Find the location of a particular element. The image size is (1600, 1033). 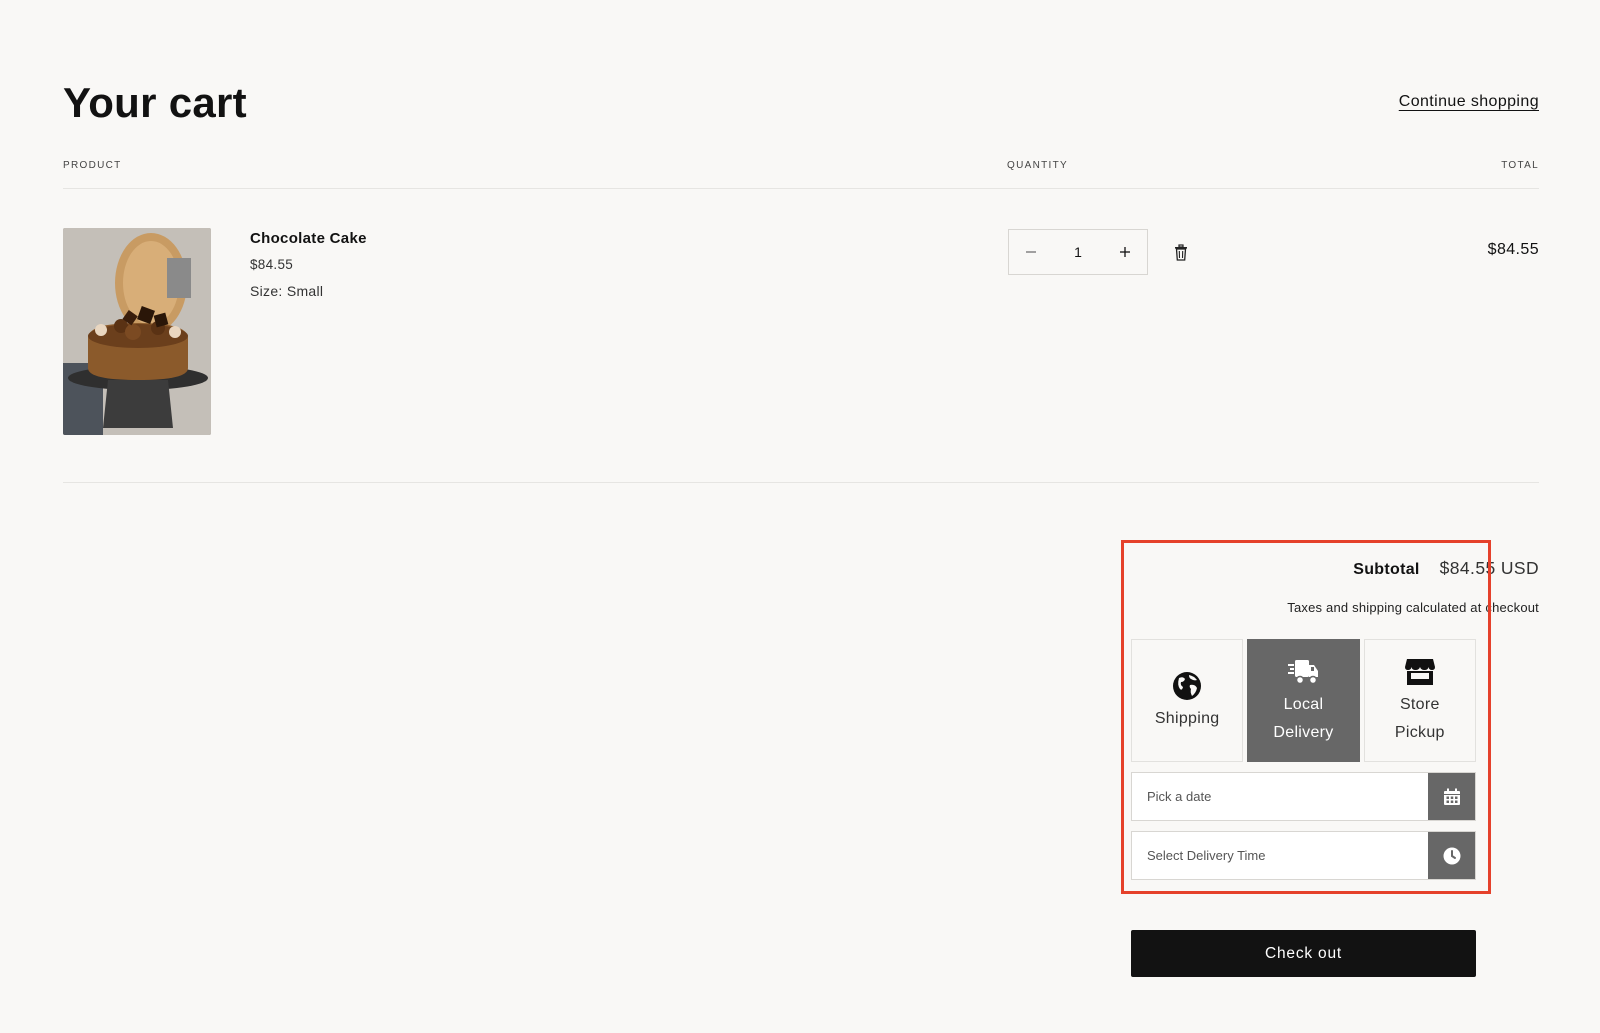

quantity-input: 1 is located at coordinates (1078, 252).